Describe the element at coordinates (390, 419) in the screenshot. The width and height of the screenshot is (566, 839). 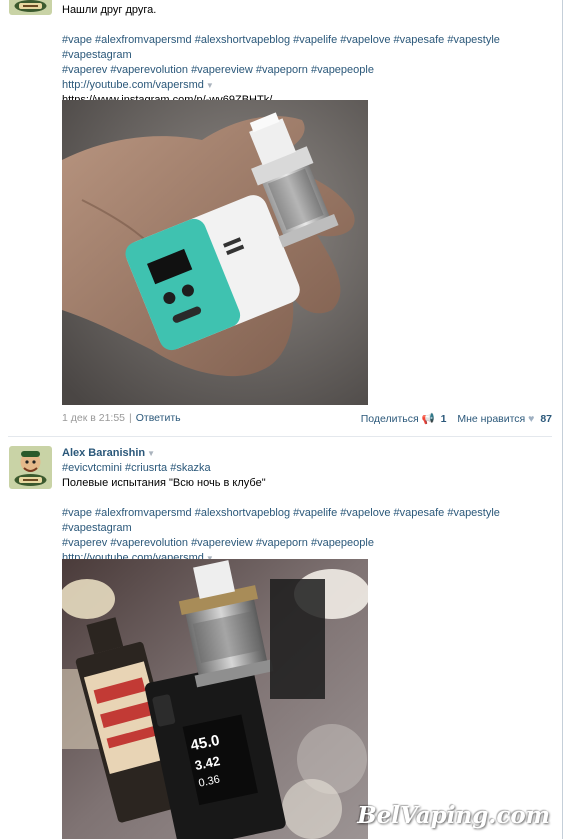
I see `share-button: Поделиться` at that location.